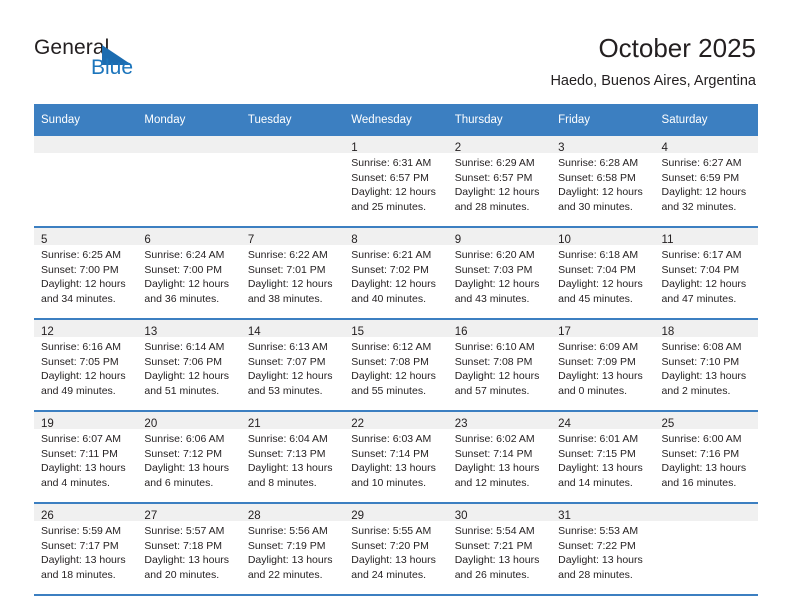  Describe the element at coordinates (706, 145) in the screenshot. I see `day-number-band: 4` at that location.